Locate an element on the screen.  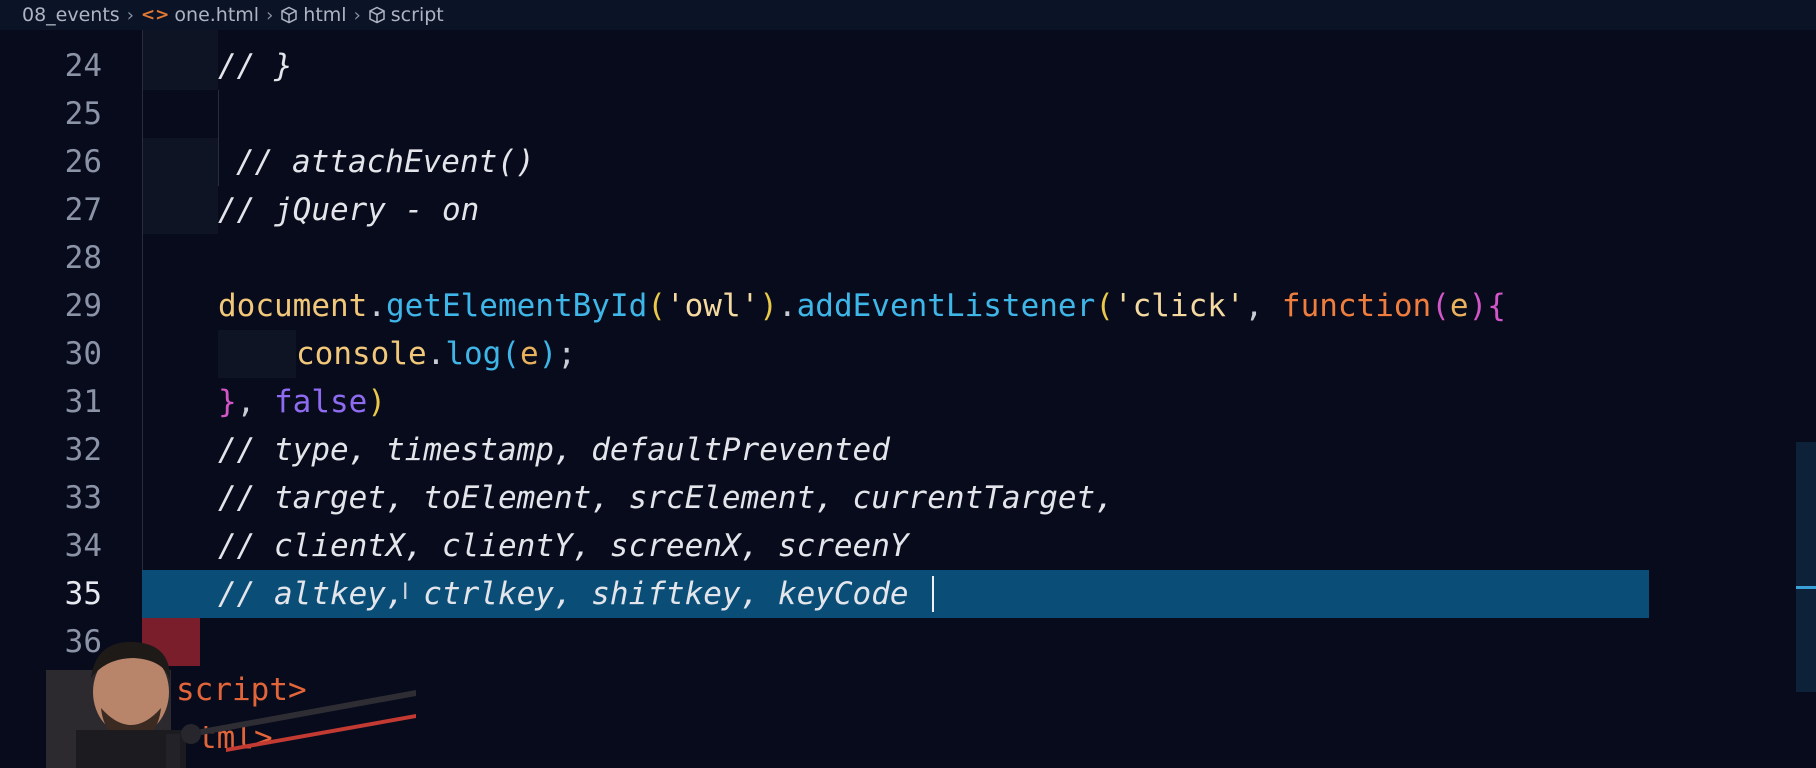
line-number: 29 is located at coordinates (83, 306).